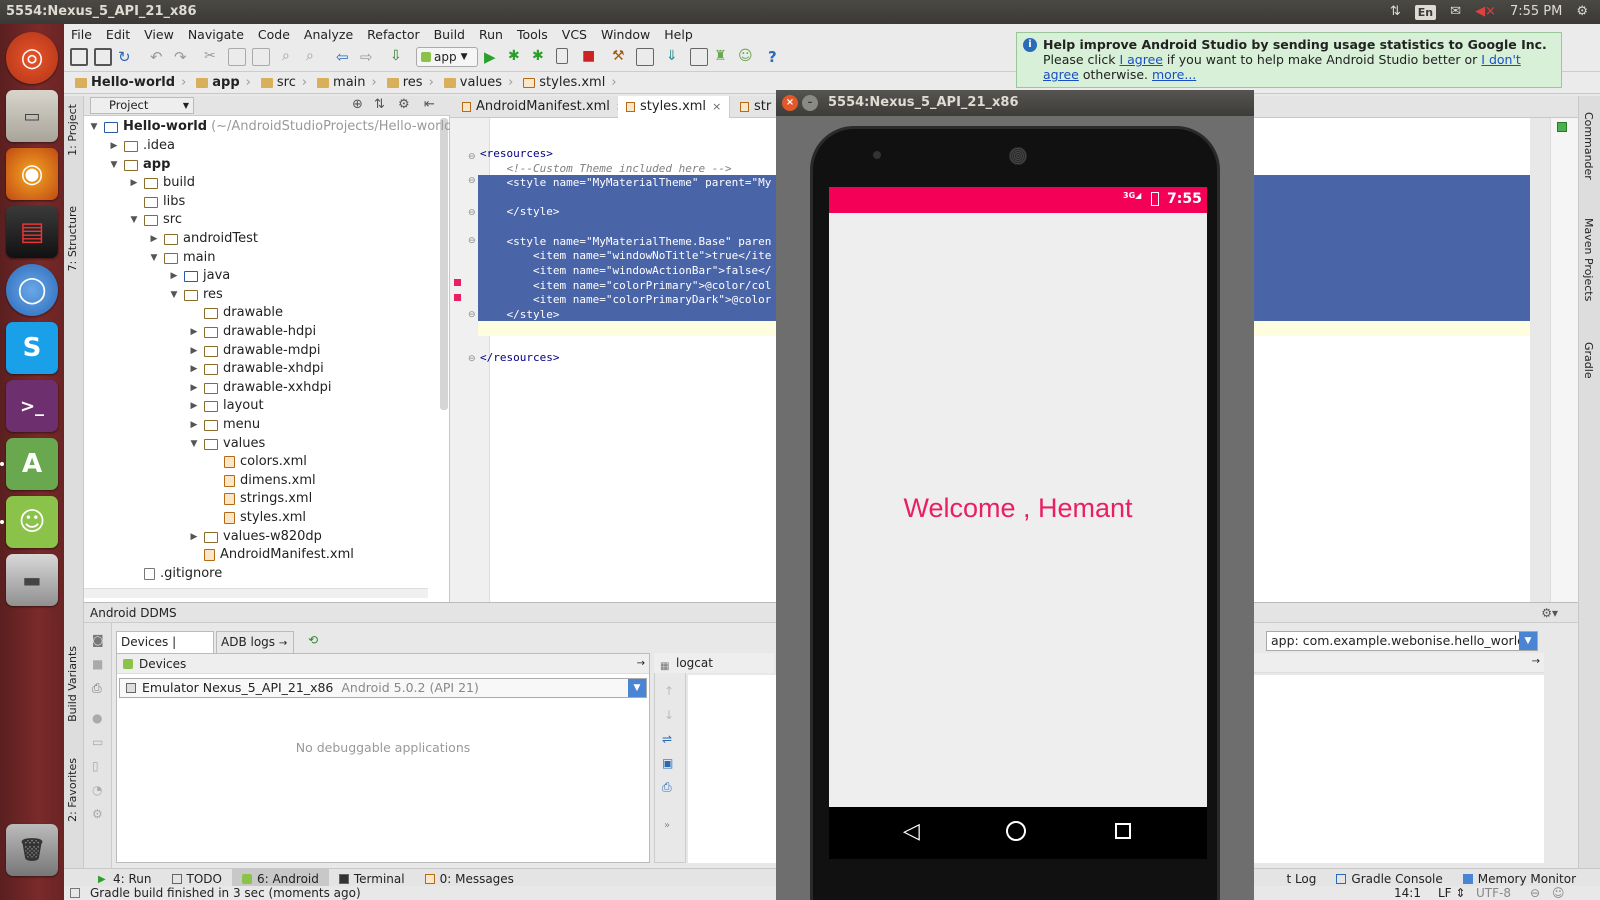 This screenshot has width=1600, height=900. I want to click on android-icon: ☺, so click(32, 522).